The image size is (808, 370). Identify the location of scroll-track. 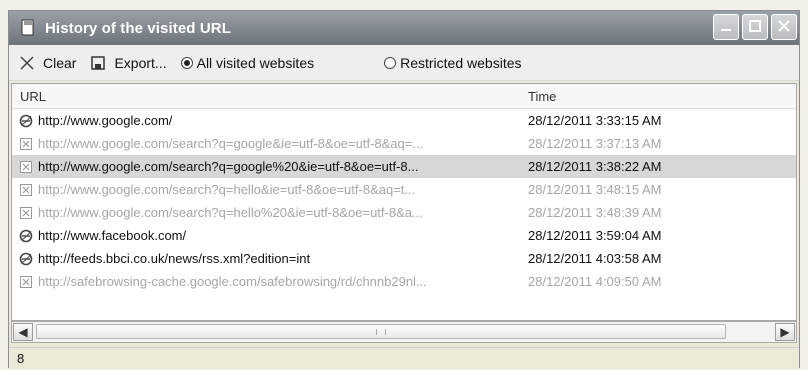
(404, 332).